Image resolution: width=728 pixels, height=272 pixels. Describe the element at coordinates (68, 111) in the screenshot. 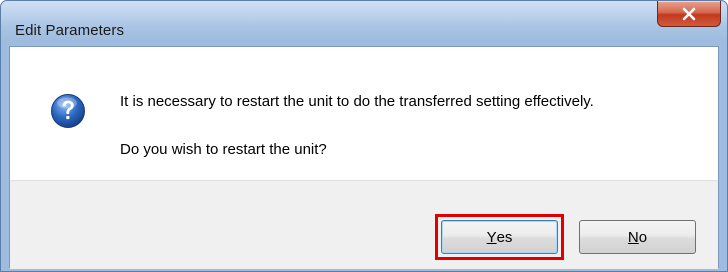

I see `question-icon` at that location.